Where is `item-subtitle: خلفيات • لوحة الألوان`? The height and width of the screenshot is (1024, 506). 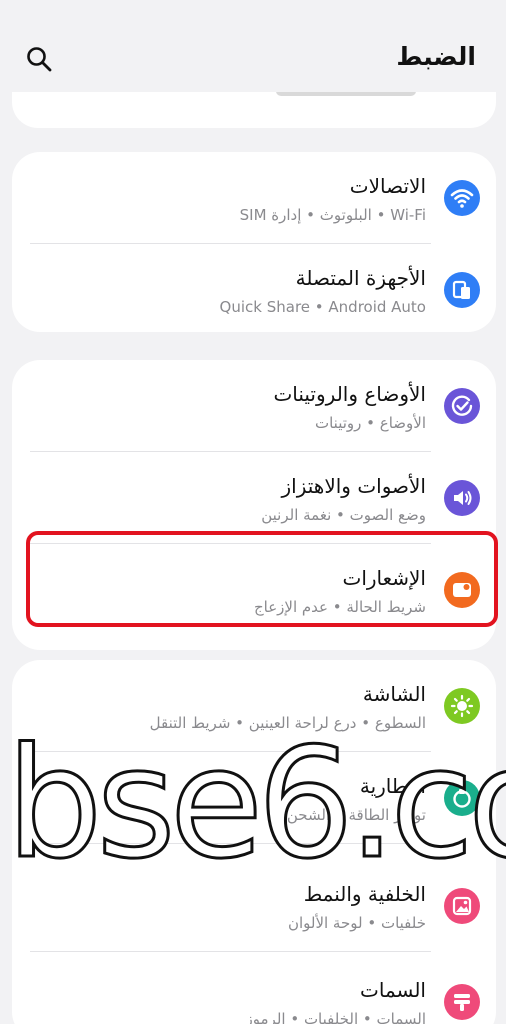
item-subtitle: خلفيات • لوحة الألوان is located at coordinates (356, 923).